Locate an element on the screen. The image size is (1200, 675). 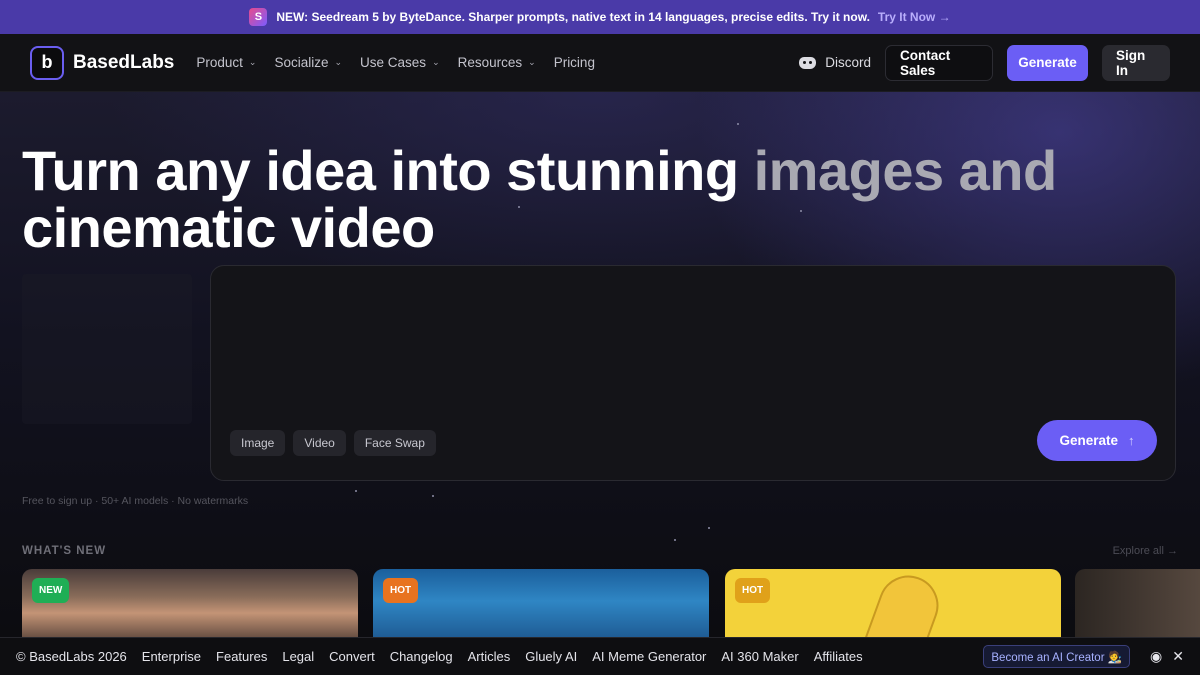
status-badge: NEW is located at coordinates (51, 590).